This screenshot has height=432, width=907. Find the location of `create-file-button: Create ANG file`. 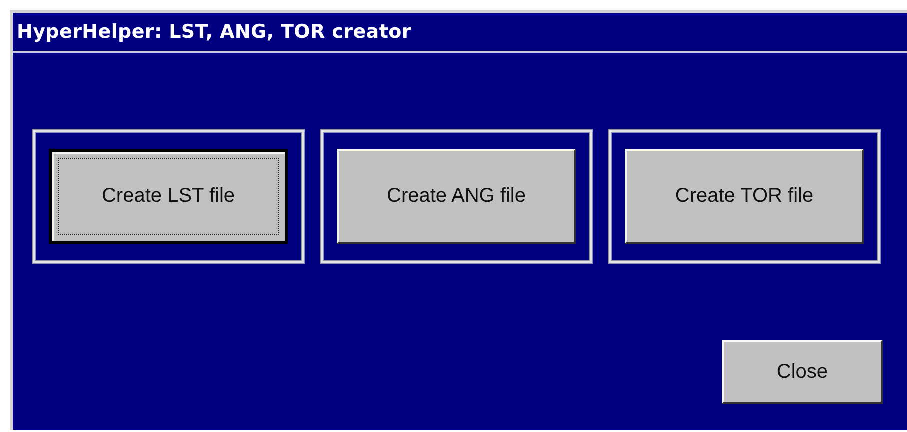

create-file-button: Create ANG file is located at coordinates (456, 196).